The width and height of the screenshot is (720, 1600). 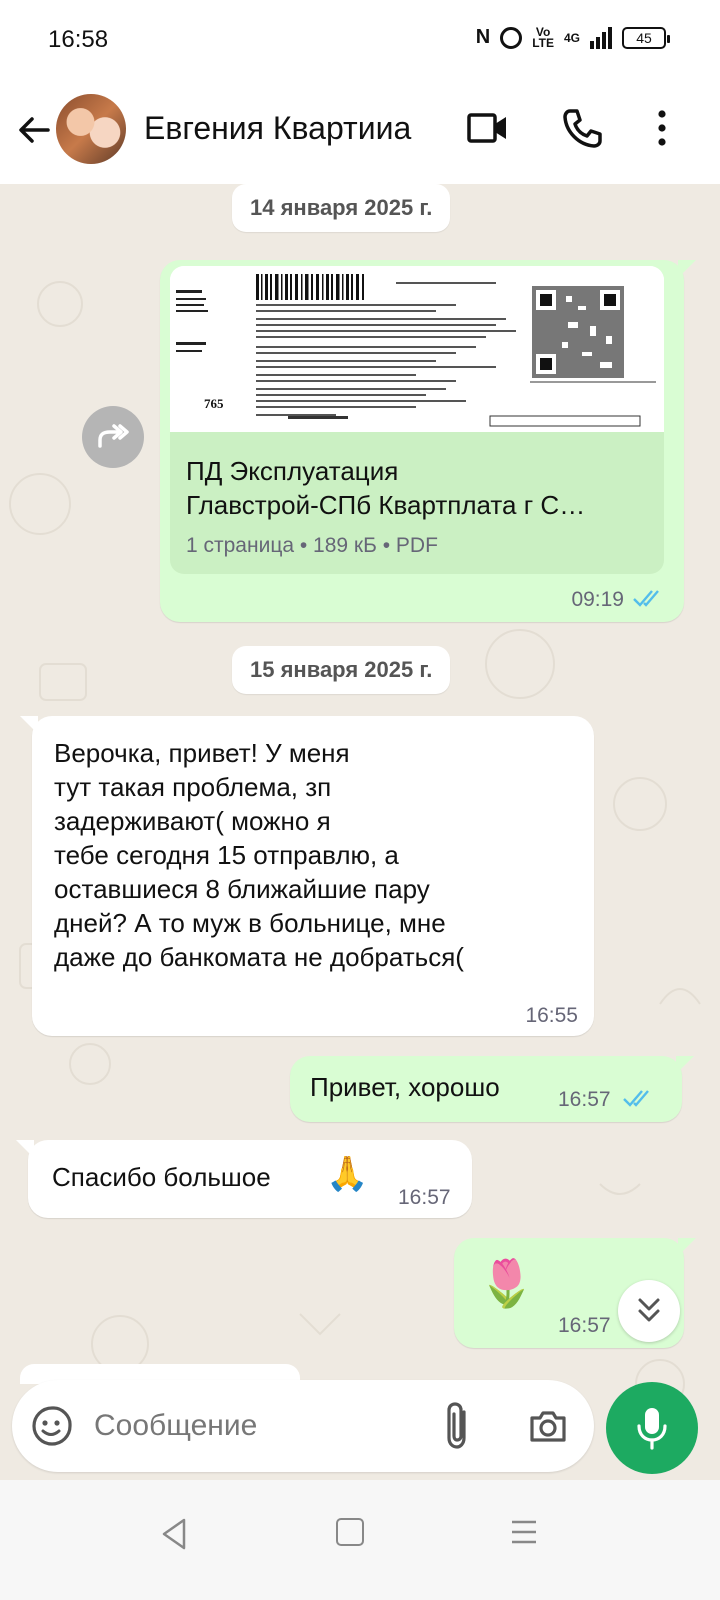 I want to click on message-line: тебе сегодня 15 отправлю, а, so click(x=226, y=855).